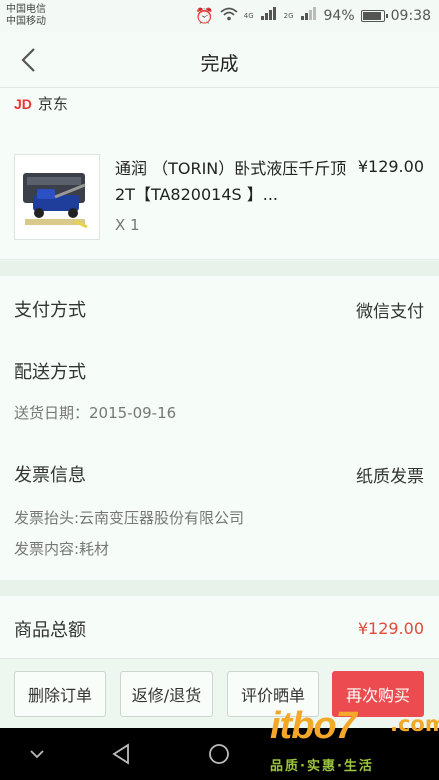  I want to click on home-circle-icon, so click(219, 754).